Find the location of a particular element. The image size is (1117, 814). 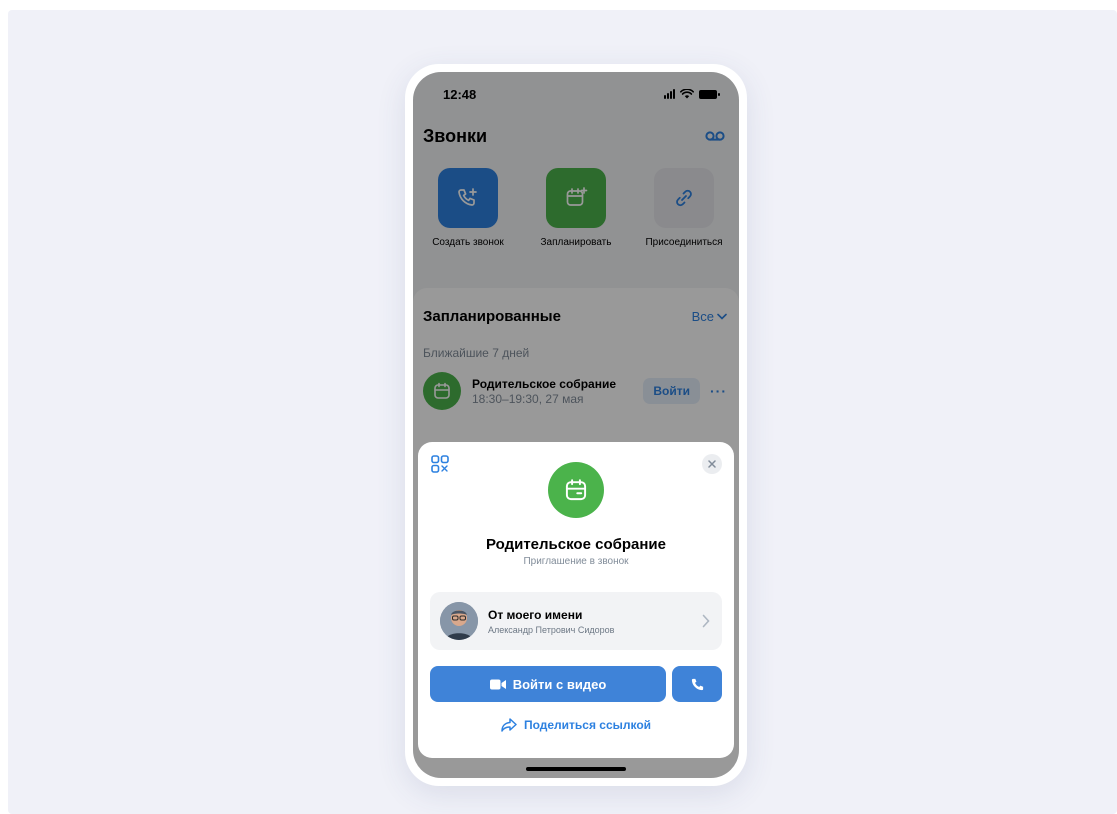

share-link-button: Поделиться ссылкой is located at coordinates (576, 725).